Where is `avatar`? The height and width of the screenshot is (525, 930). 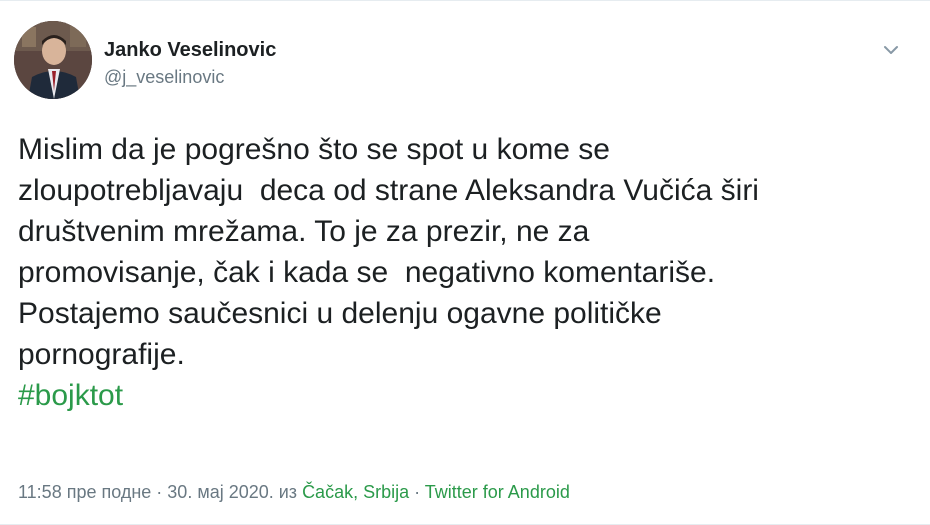 avatar is located at coordinates (53, 60).